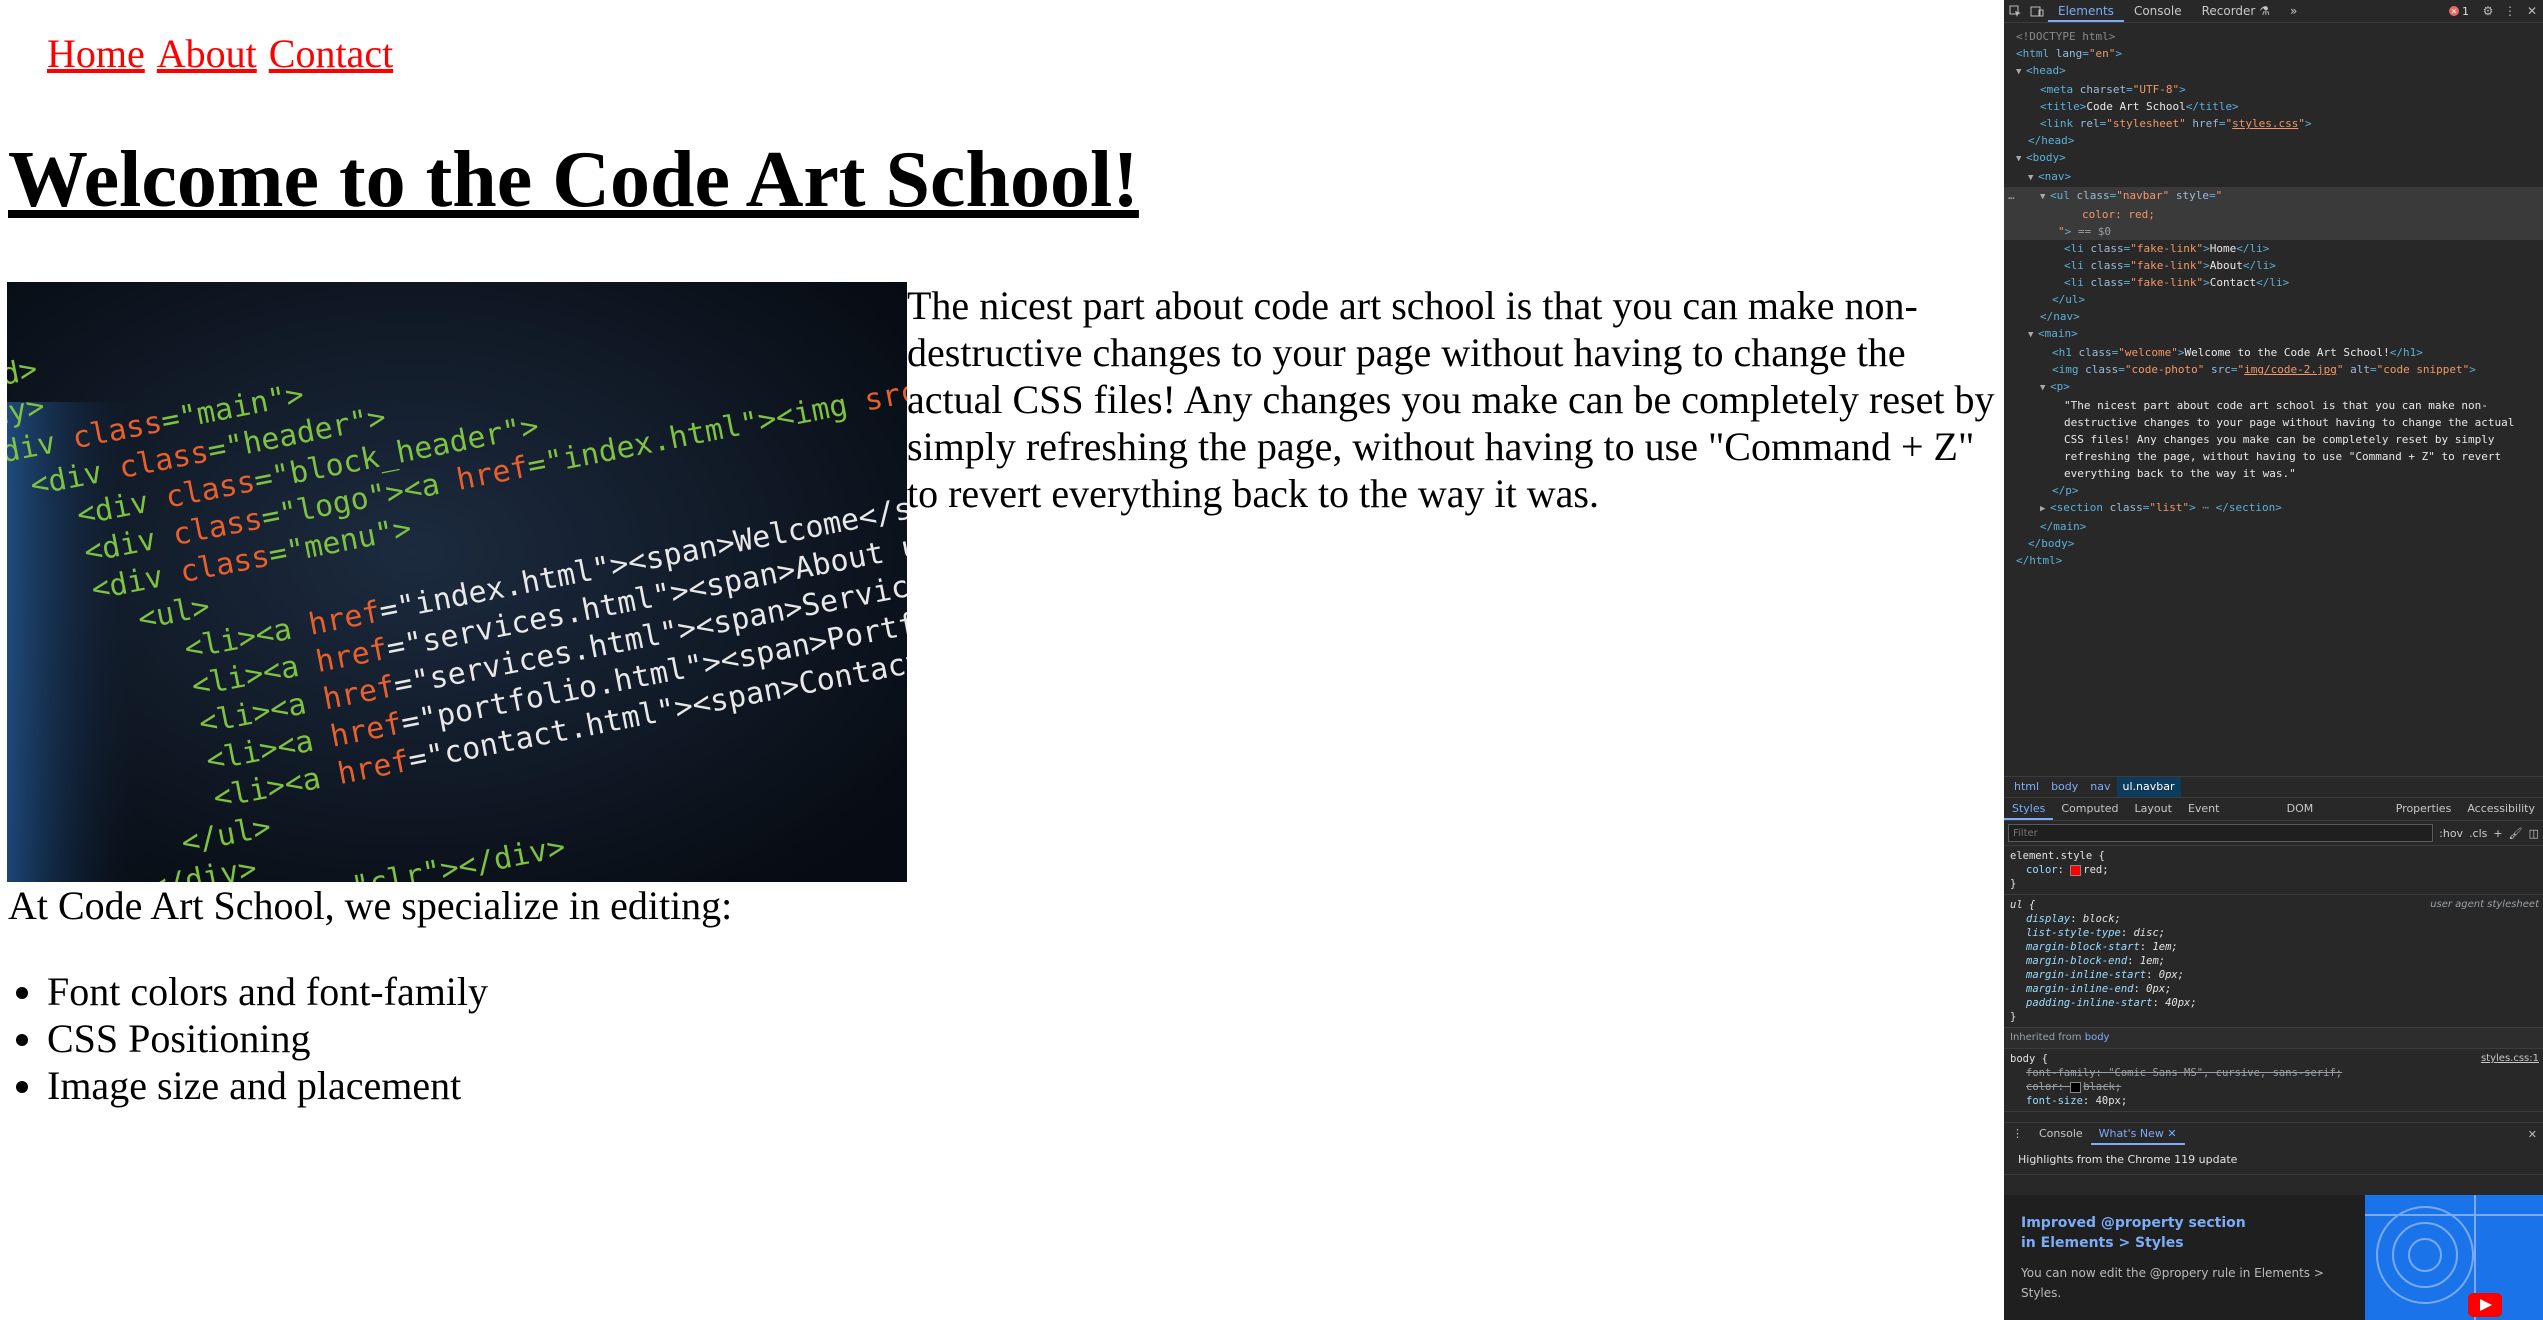  What do you see at coordinates (2273, 282) in the screenshot?
I see `dom-node: <li class="fake-link">Contact</li>` at bounding box center [2273, 282].